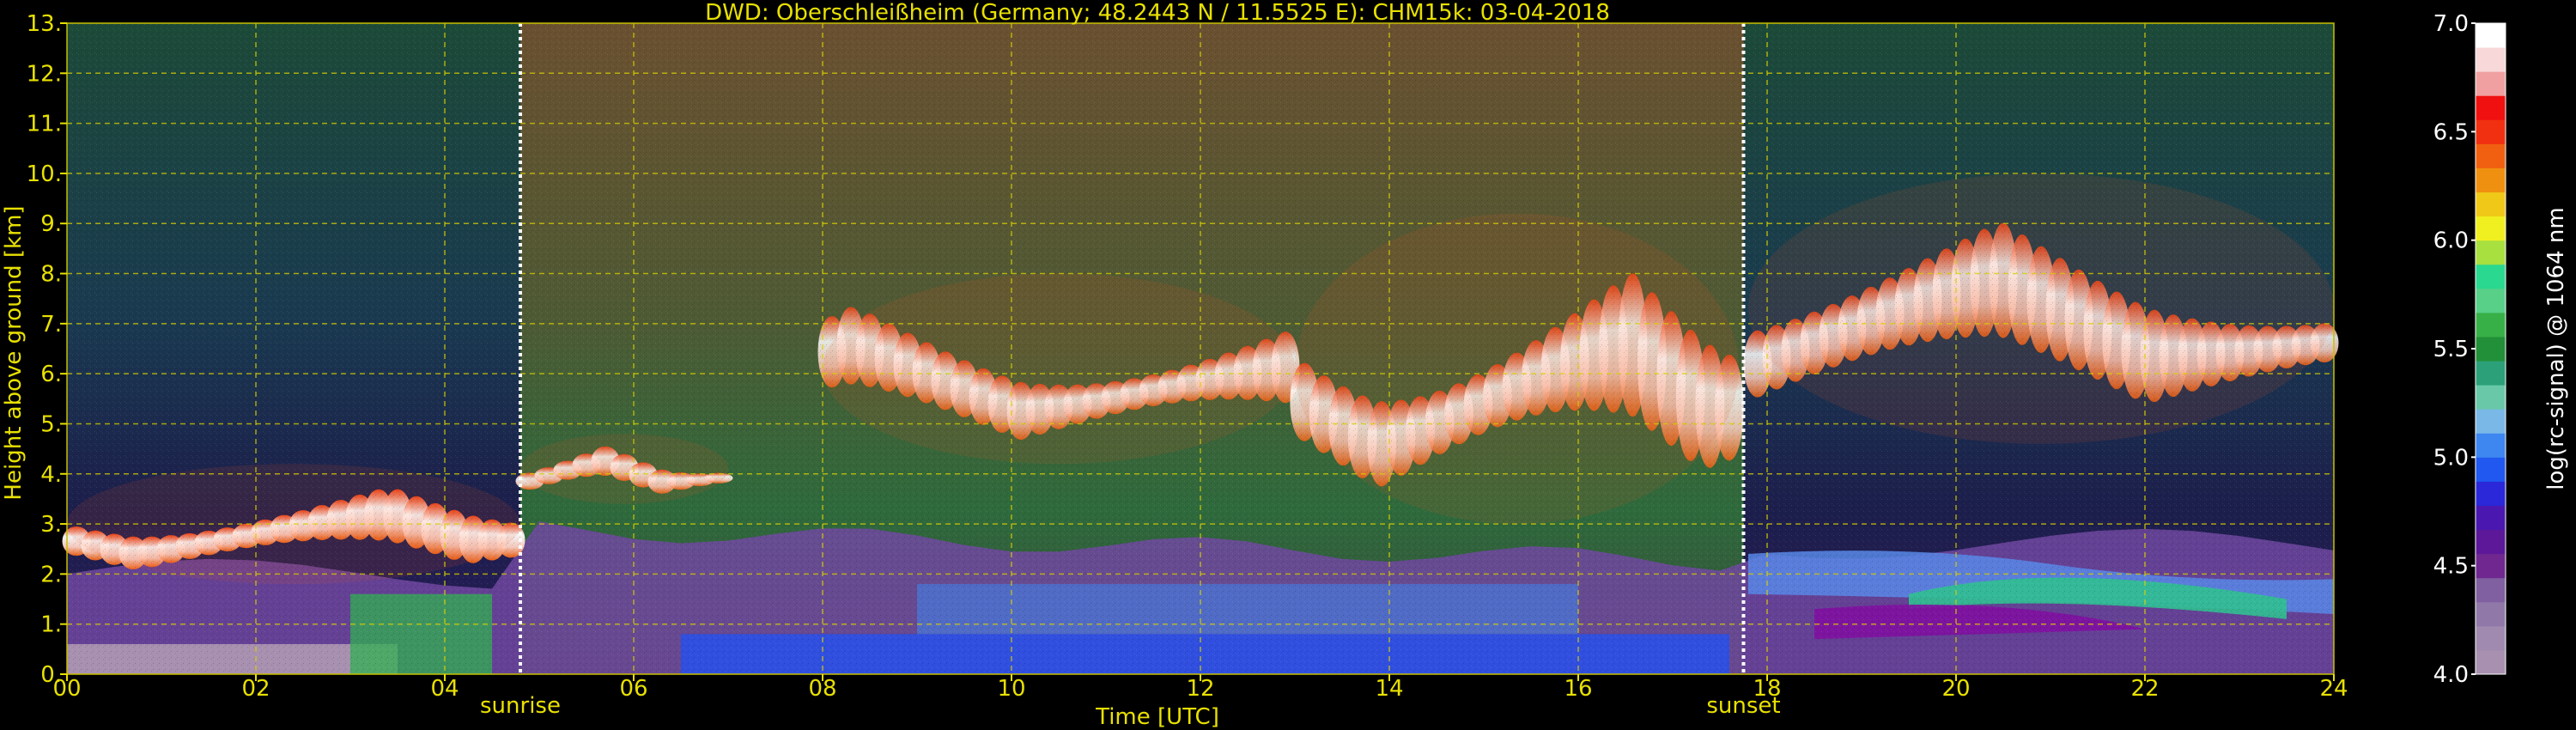 Image resolution: width=2576 pixels, height=730 pixels. Describe the element at coordinates (51, 475) in the screenshot. I see `y-tick-label: 4.` at that location.